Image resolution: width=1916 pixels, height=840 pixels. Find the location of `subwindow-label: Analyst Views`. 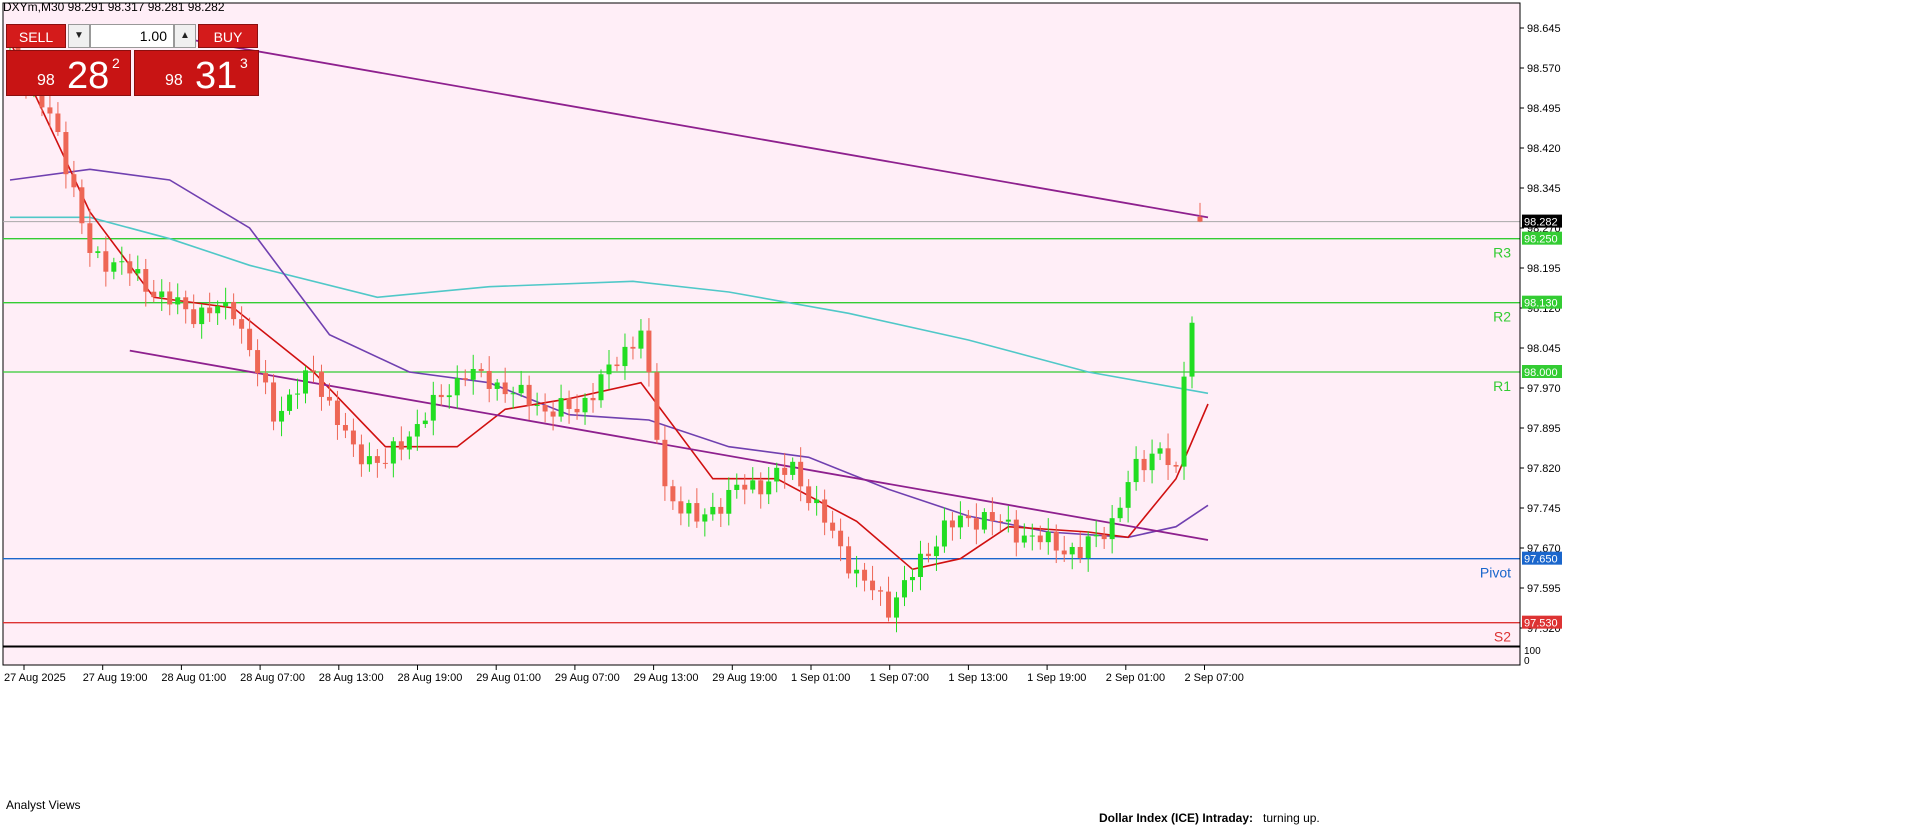

subwindow-label: Analyst Views is located at coordinates (43, 805).